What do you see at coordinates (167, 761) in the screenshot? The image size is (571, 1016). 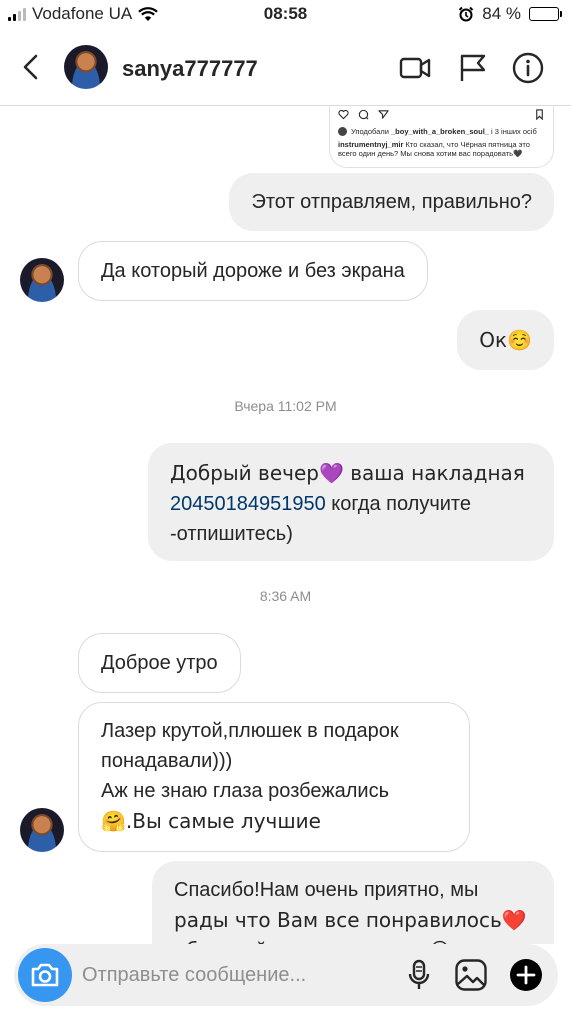 I see `message-line: понадавали)))` at bounding box center [167, 761].